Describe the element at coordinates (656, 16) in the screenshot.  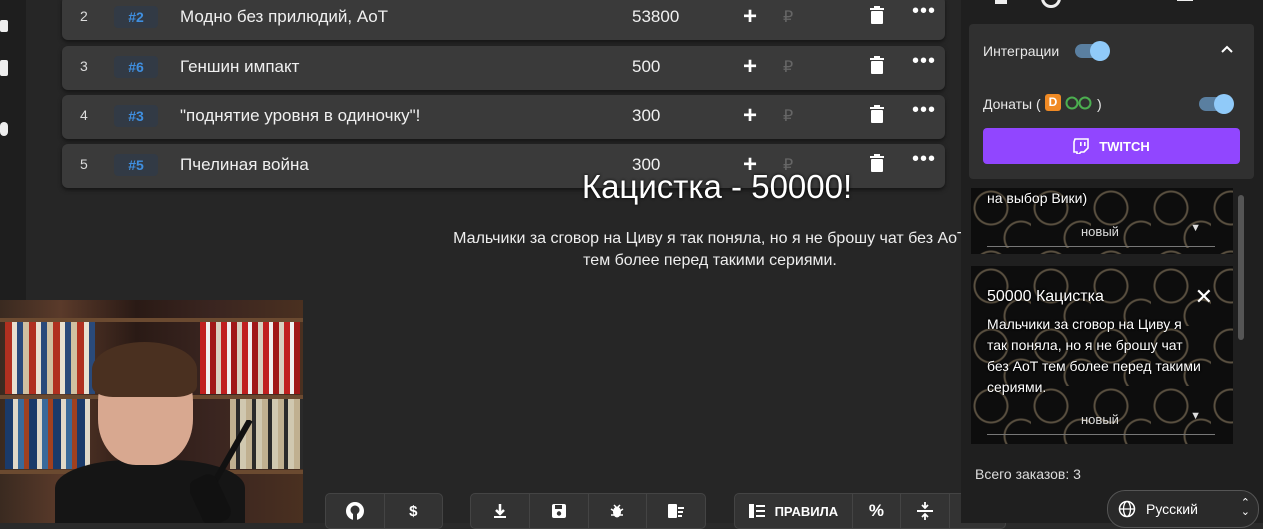
I see `row-amount: 53800` at that location.